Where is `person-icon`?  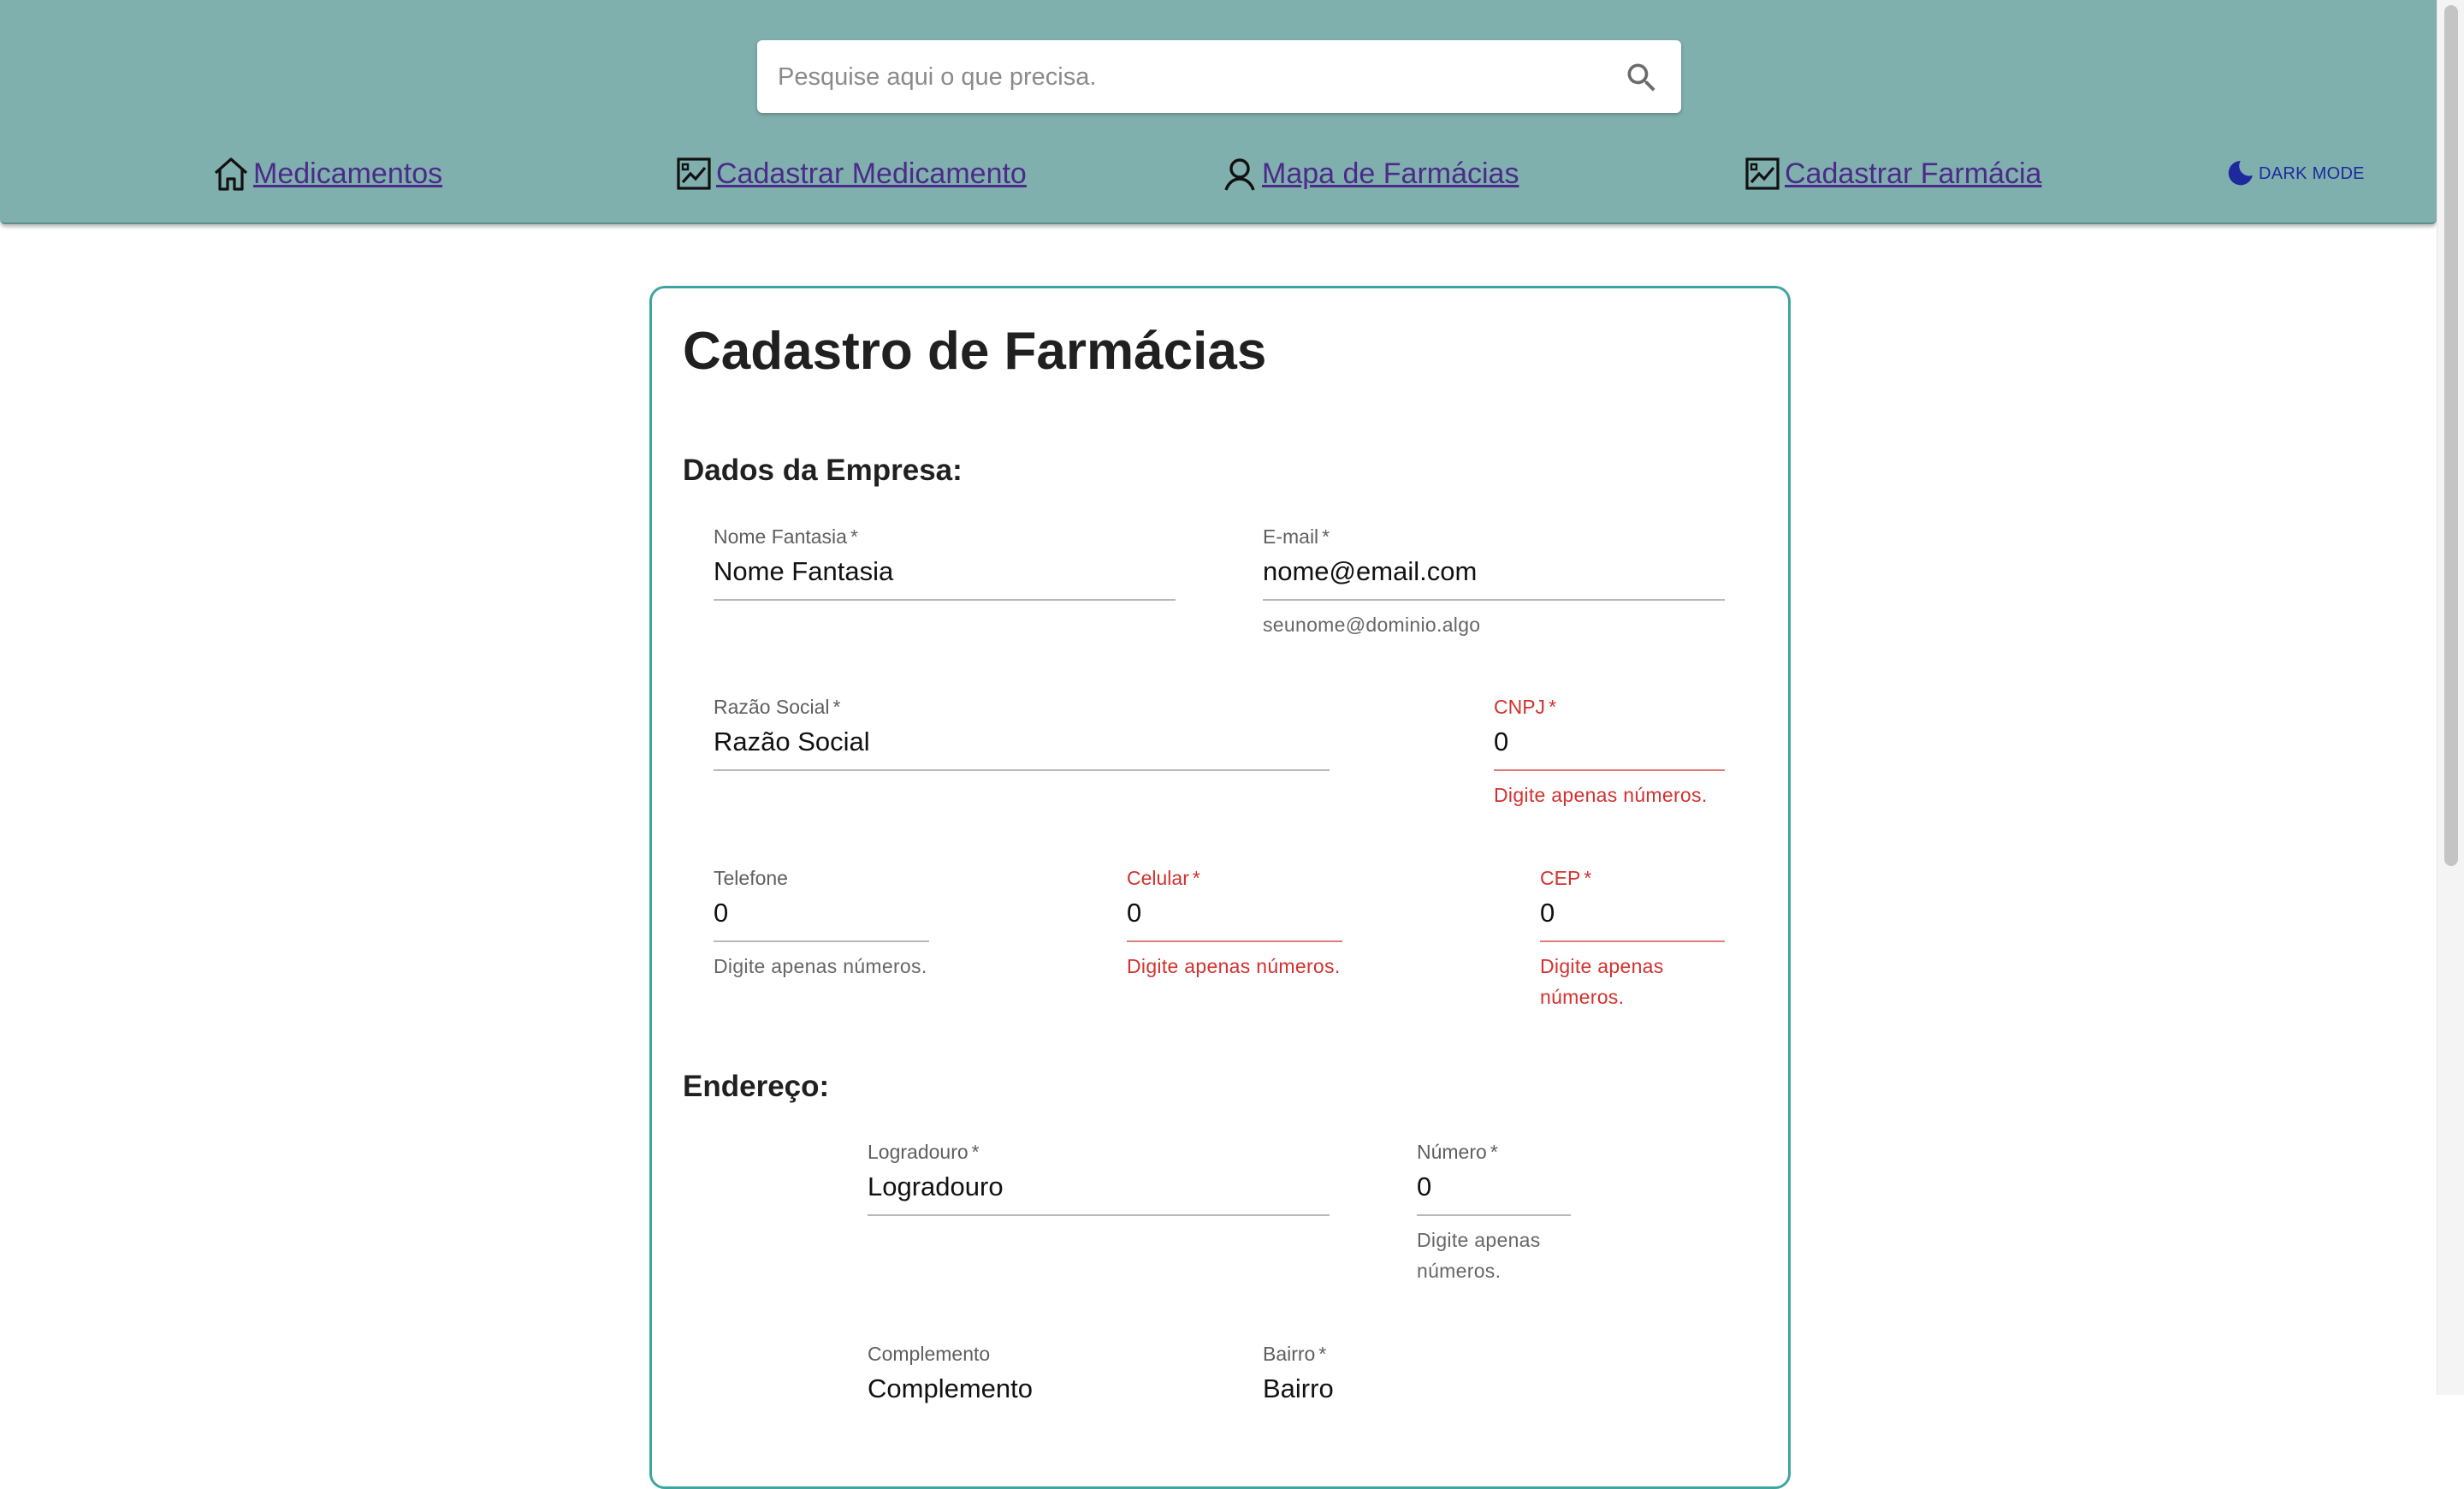
person-icon is located at coordinates (1239, 175).